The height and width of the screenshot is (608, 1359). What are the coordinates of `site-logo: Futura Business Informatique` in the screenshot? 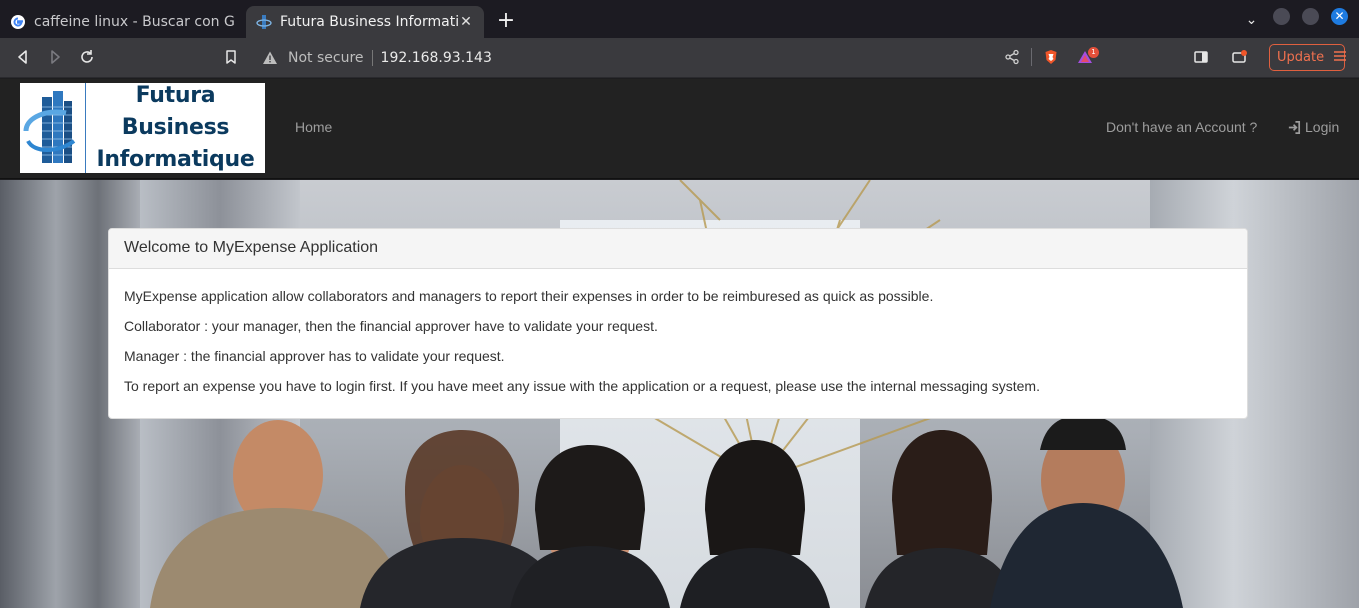 It's located at (142, 128).